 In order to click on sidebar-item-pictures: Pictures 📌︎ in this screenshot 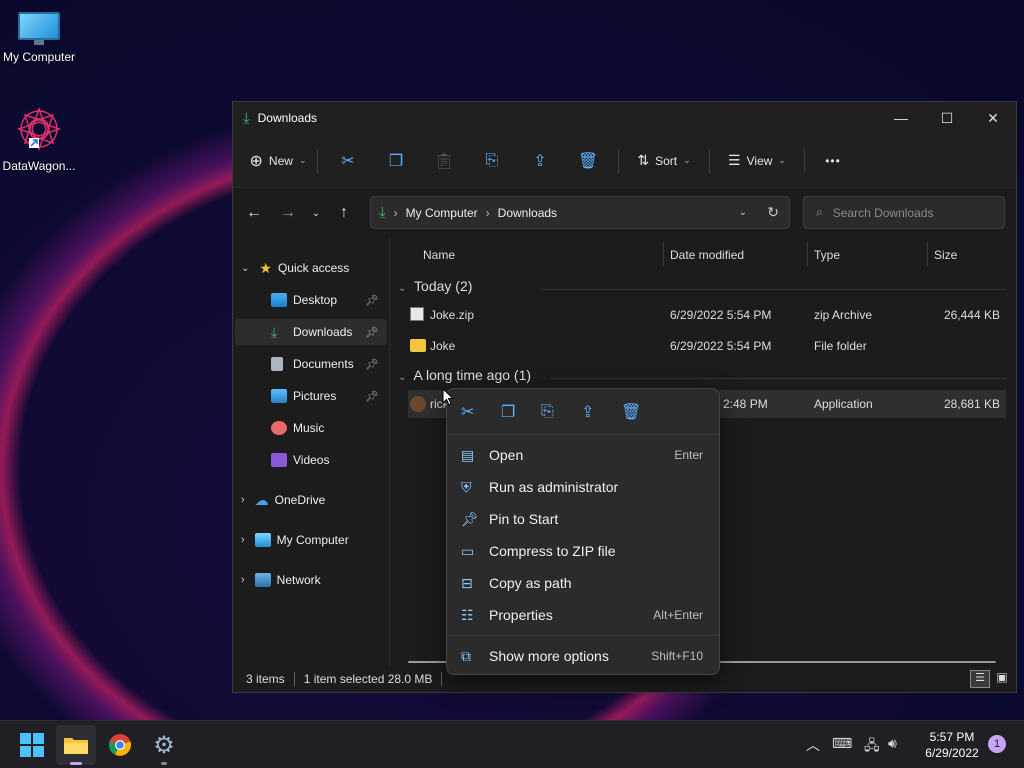, I will do `click(311, 396)`.